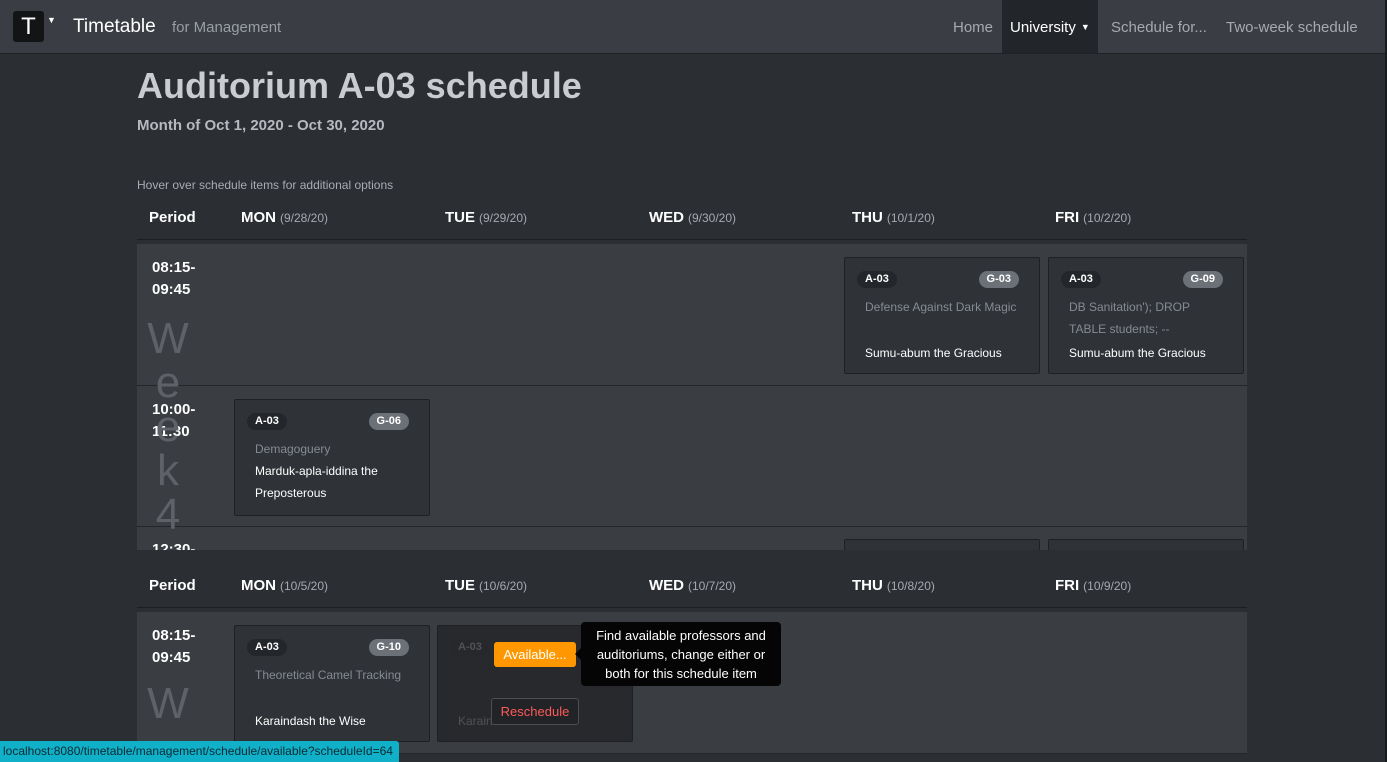 The height and width of the screenshot is (762, 1387). I want to click on period-1230: 12:30-, so click(173, 544).